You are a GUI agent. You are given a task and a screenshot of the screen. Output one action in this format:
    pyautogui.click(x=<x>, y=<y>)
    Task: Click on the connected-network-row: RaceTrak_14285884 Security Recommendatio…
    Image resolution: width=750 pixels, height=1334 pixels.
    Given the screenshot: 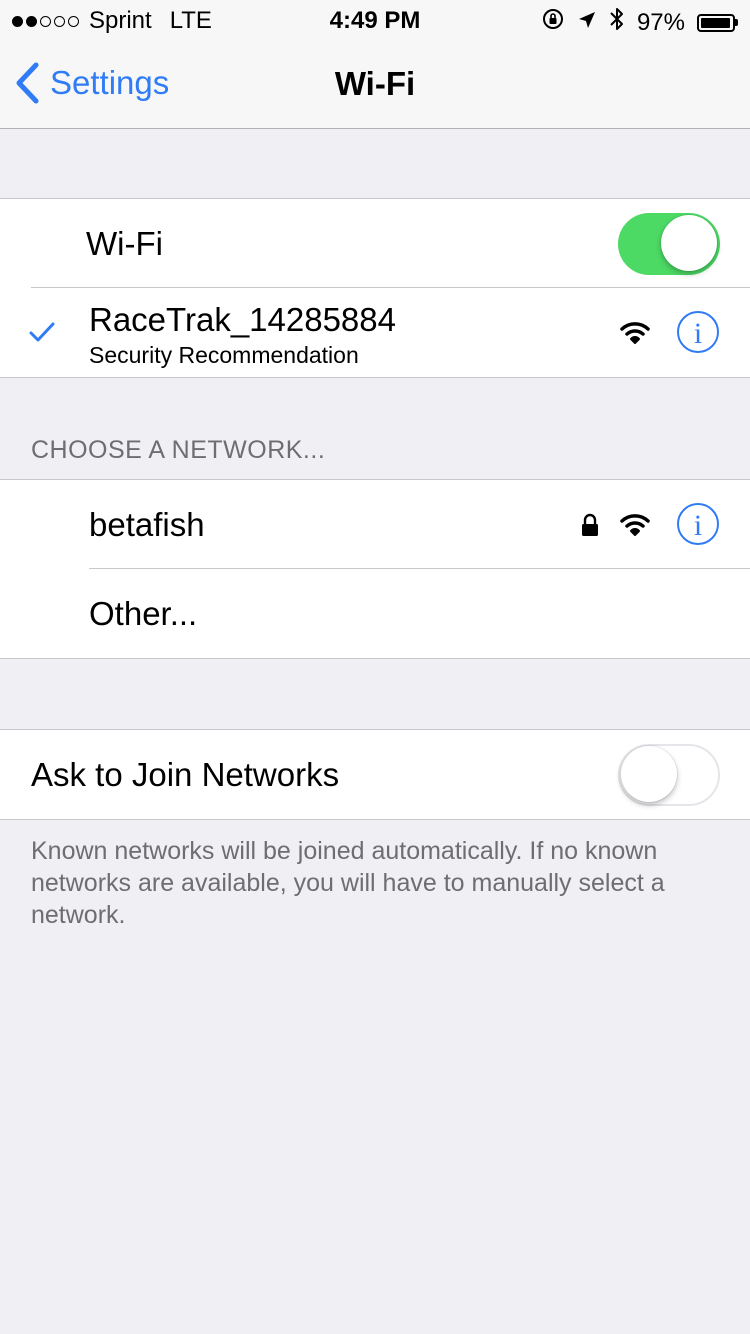 What is the action you would take?
    pyautogui.click(x=375, y=332)
    